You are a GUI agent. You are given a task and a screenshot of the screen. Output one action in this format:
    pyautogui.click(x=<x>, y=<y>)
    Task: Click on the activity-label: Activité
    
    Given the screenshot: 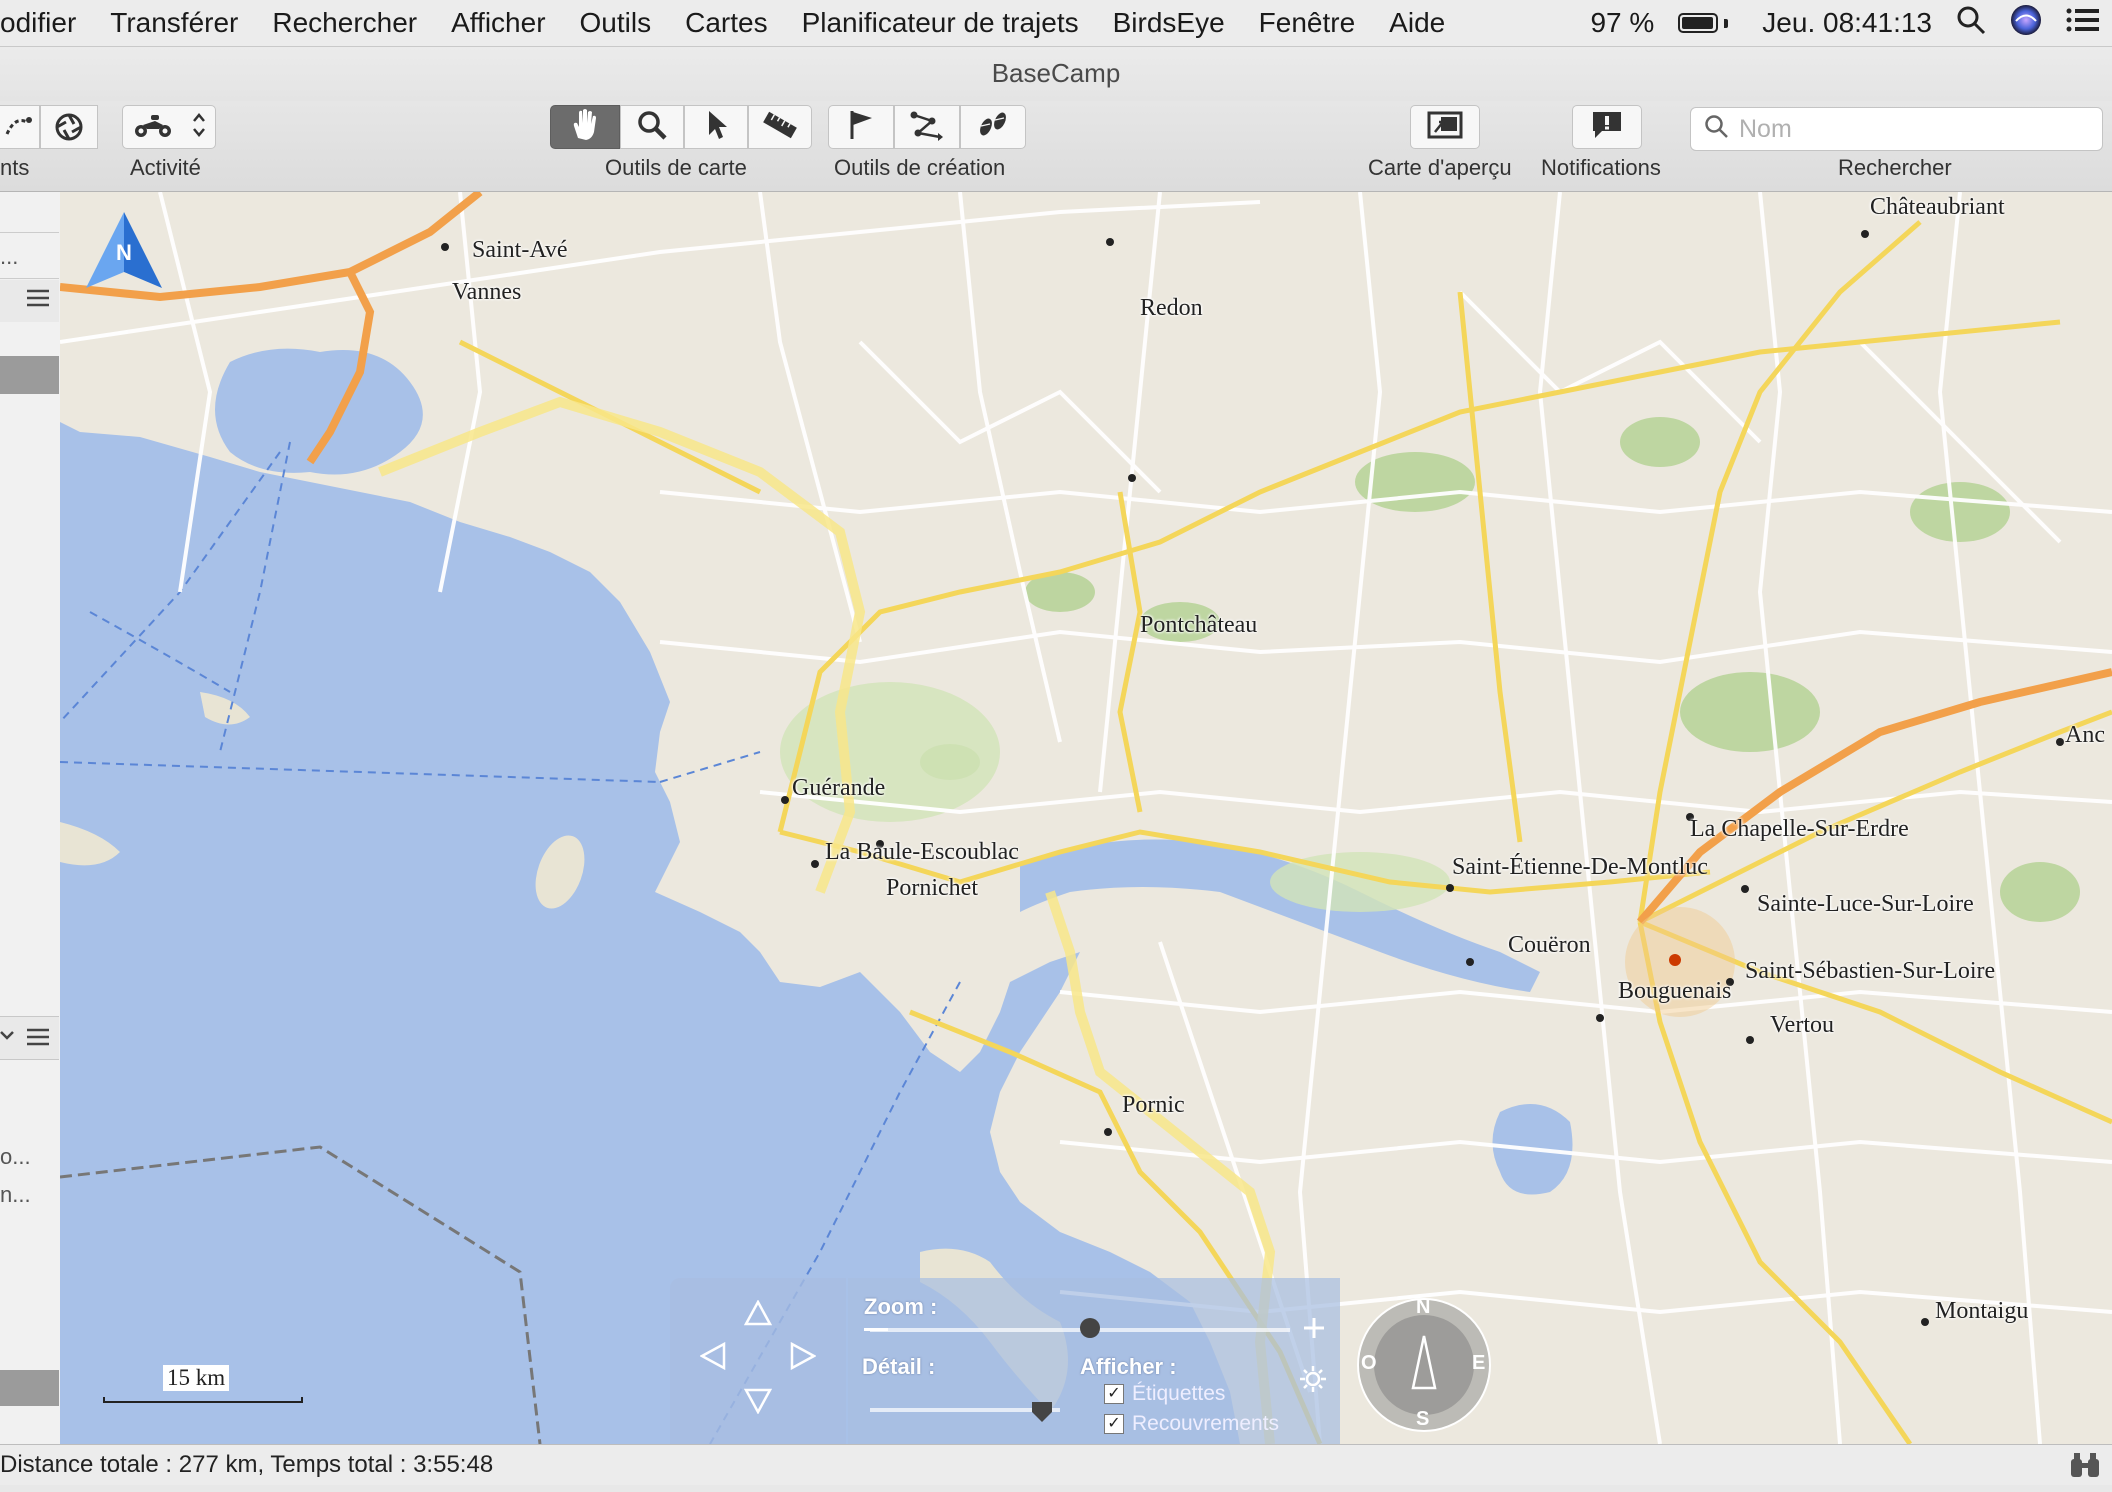 What is the action you would take?
    pyautogui.click(x=165, y=167)
    